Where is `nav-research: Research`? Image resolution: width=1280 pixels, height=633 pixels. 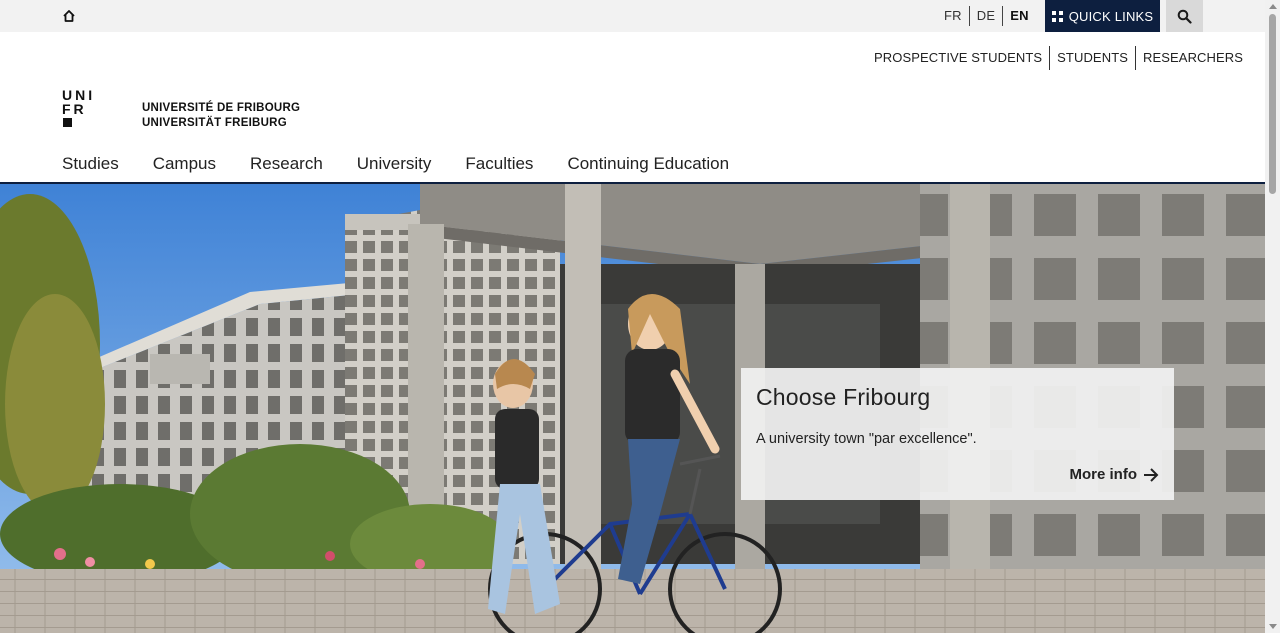
nav-research: Research is located at coordinates (286, 166).